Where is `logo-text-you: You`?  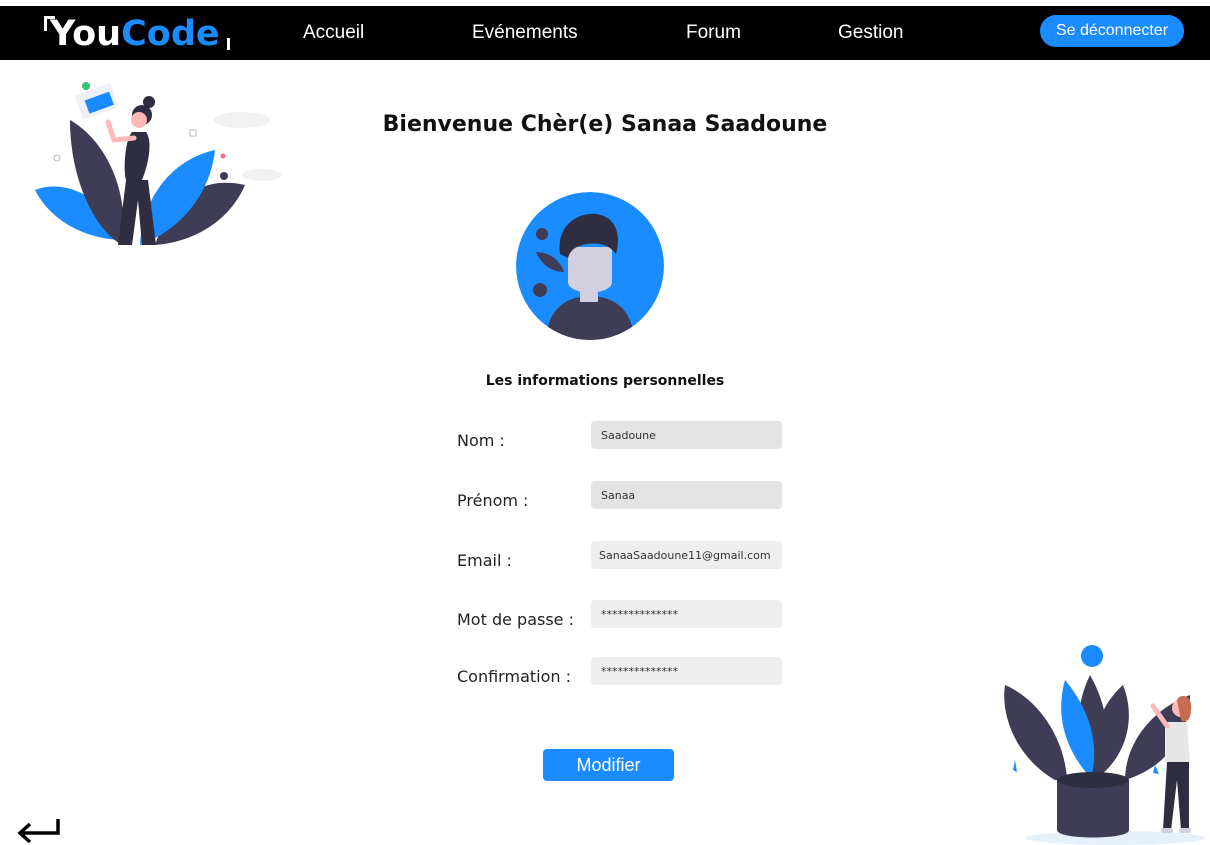
logo-text-you: You is located at coordinates (86, 34).